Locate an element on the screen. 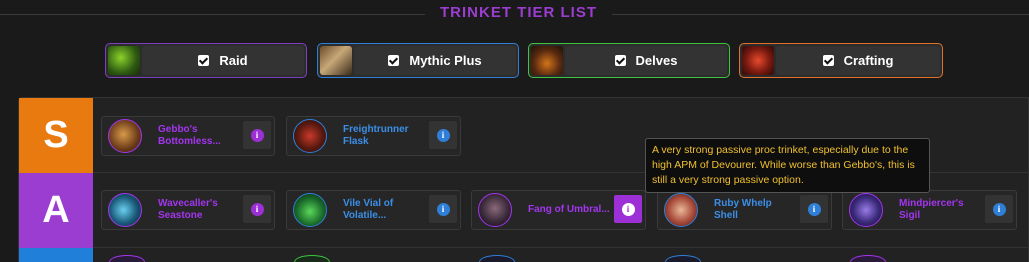 This screenshot has width=1029, height=262. crafting-icon is located at coordinates (758, 60).